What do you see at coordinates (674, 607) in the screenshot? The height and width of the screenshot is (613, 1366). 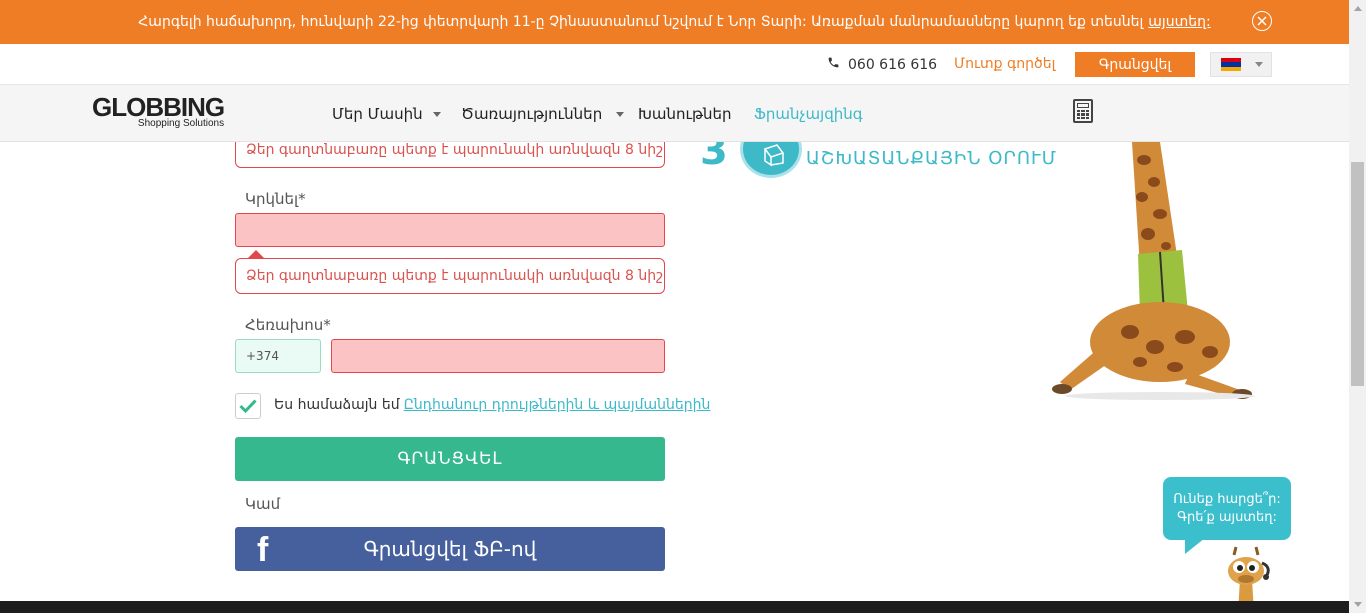 I see `footer` at bounding box center [674, 607].